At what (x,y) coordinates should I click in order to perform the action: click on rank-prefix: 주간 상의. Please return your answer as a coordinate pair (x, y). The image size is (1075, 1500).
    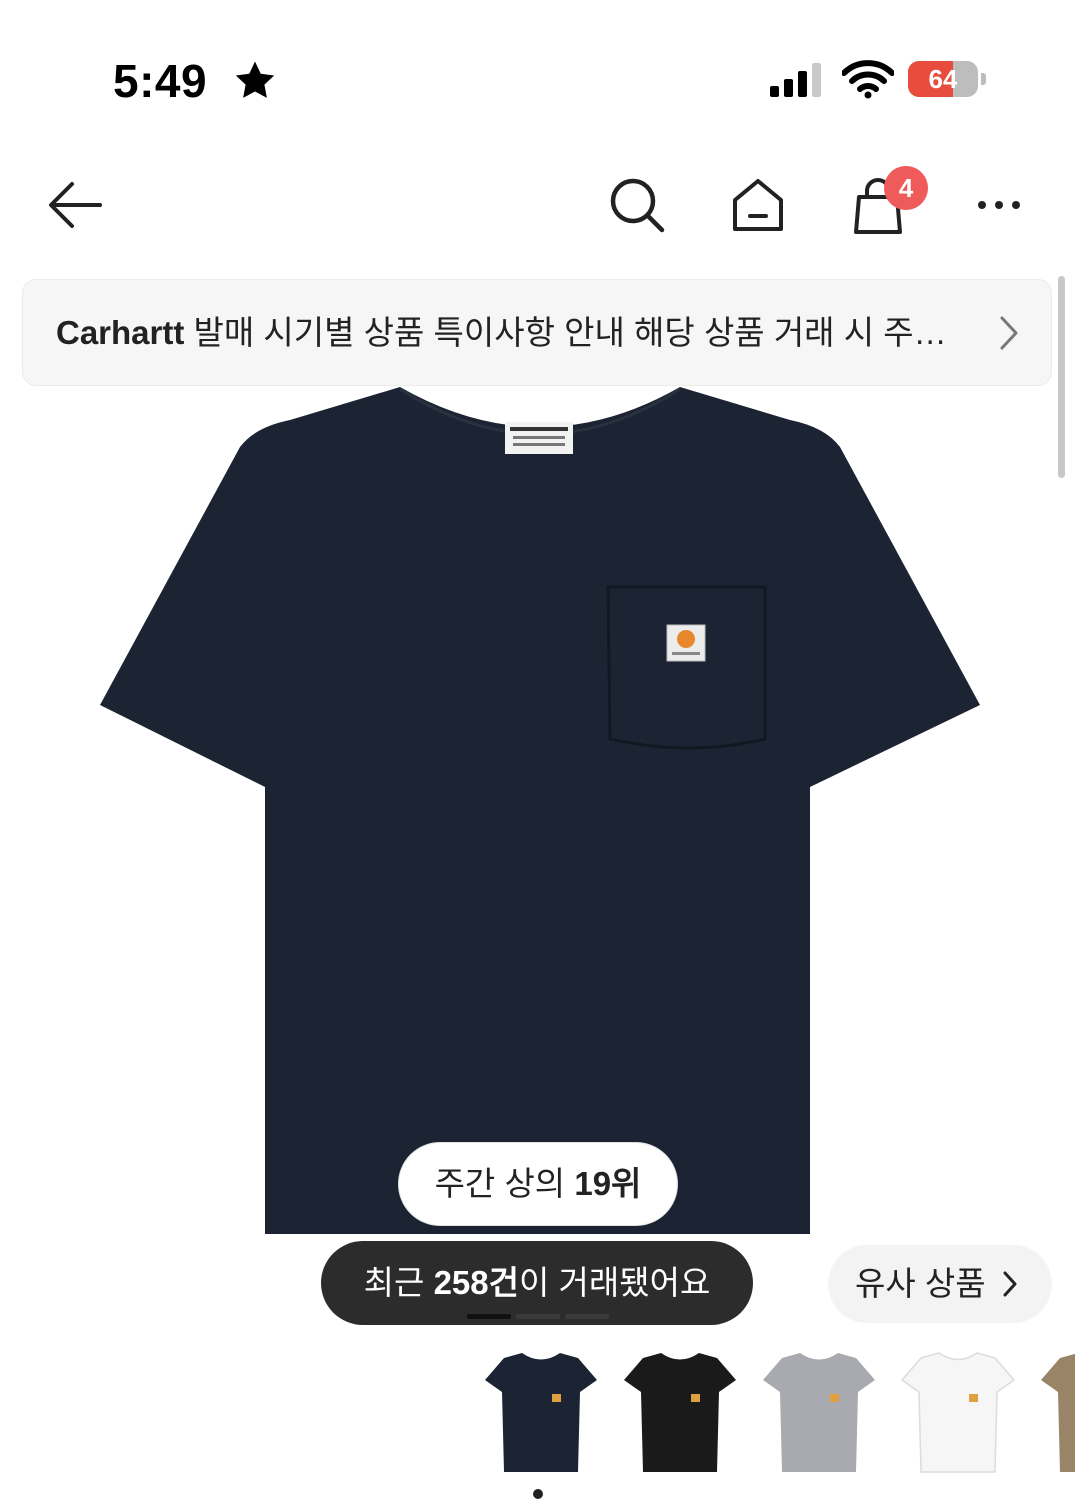
    Looking at the image, I should click on (504, 1183).